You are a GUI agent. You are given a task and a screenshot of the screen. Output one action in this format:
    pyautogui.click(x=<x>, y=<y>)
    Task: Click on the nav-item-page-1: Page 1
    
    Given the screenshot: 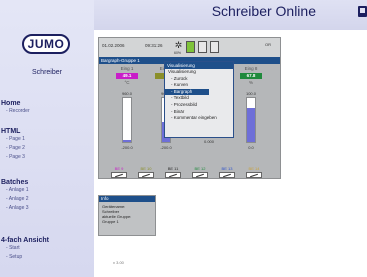 What is the action you would take?
    pyautogui.click(x=47, y=139)
    